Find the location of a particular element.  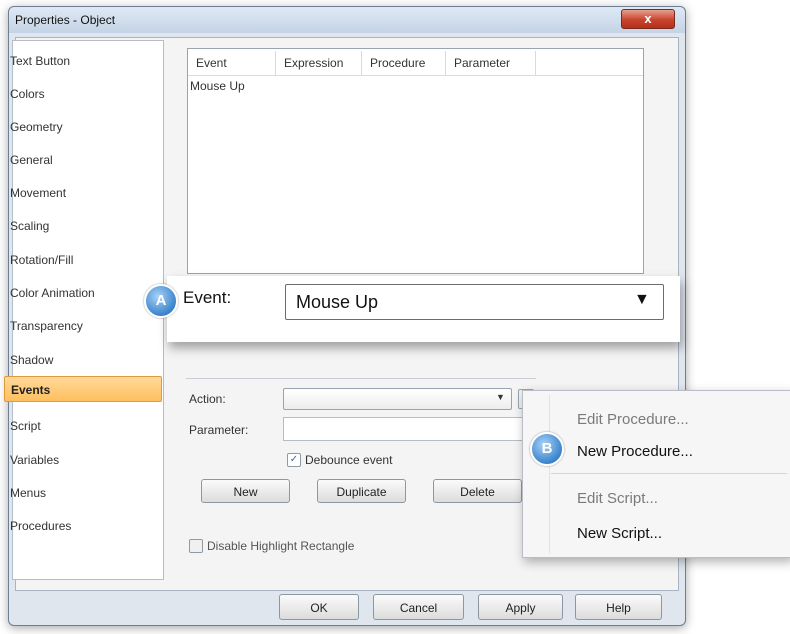

callout-badge-a: A is located at coordinates (161, 301).